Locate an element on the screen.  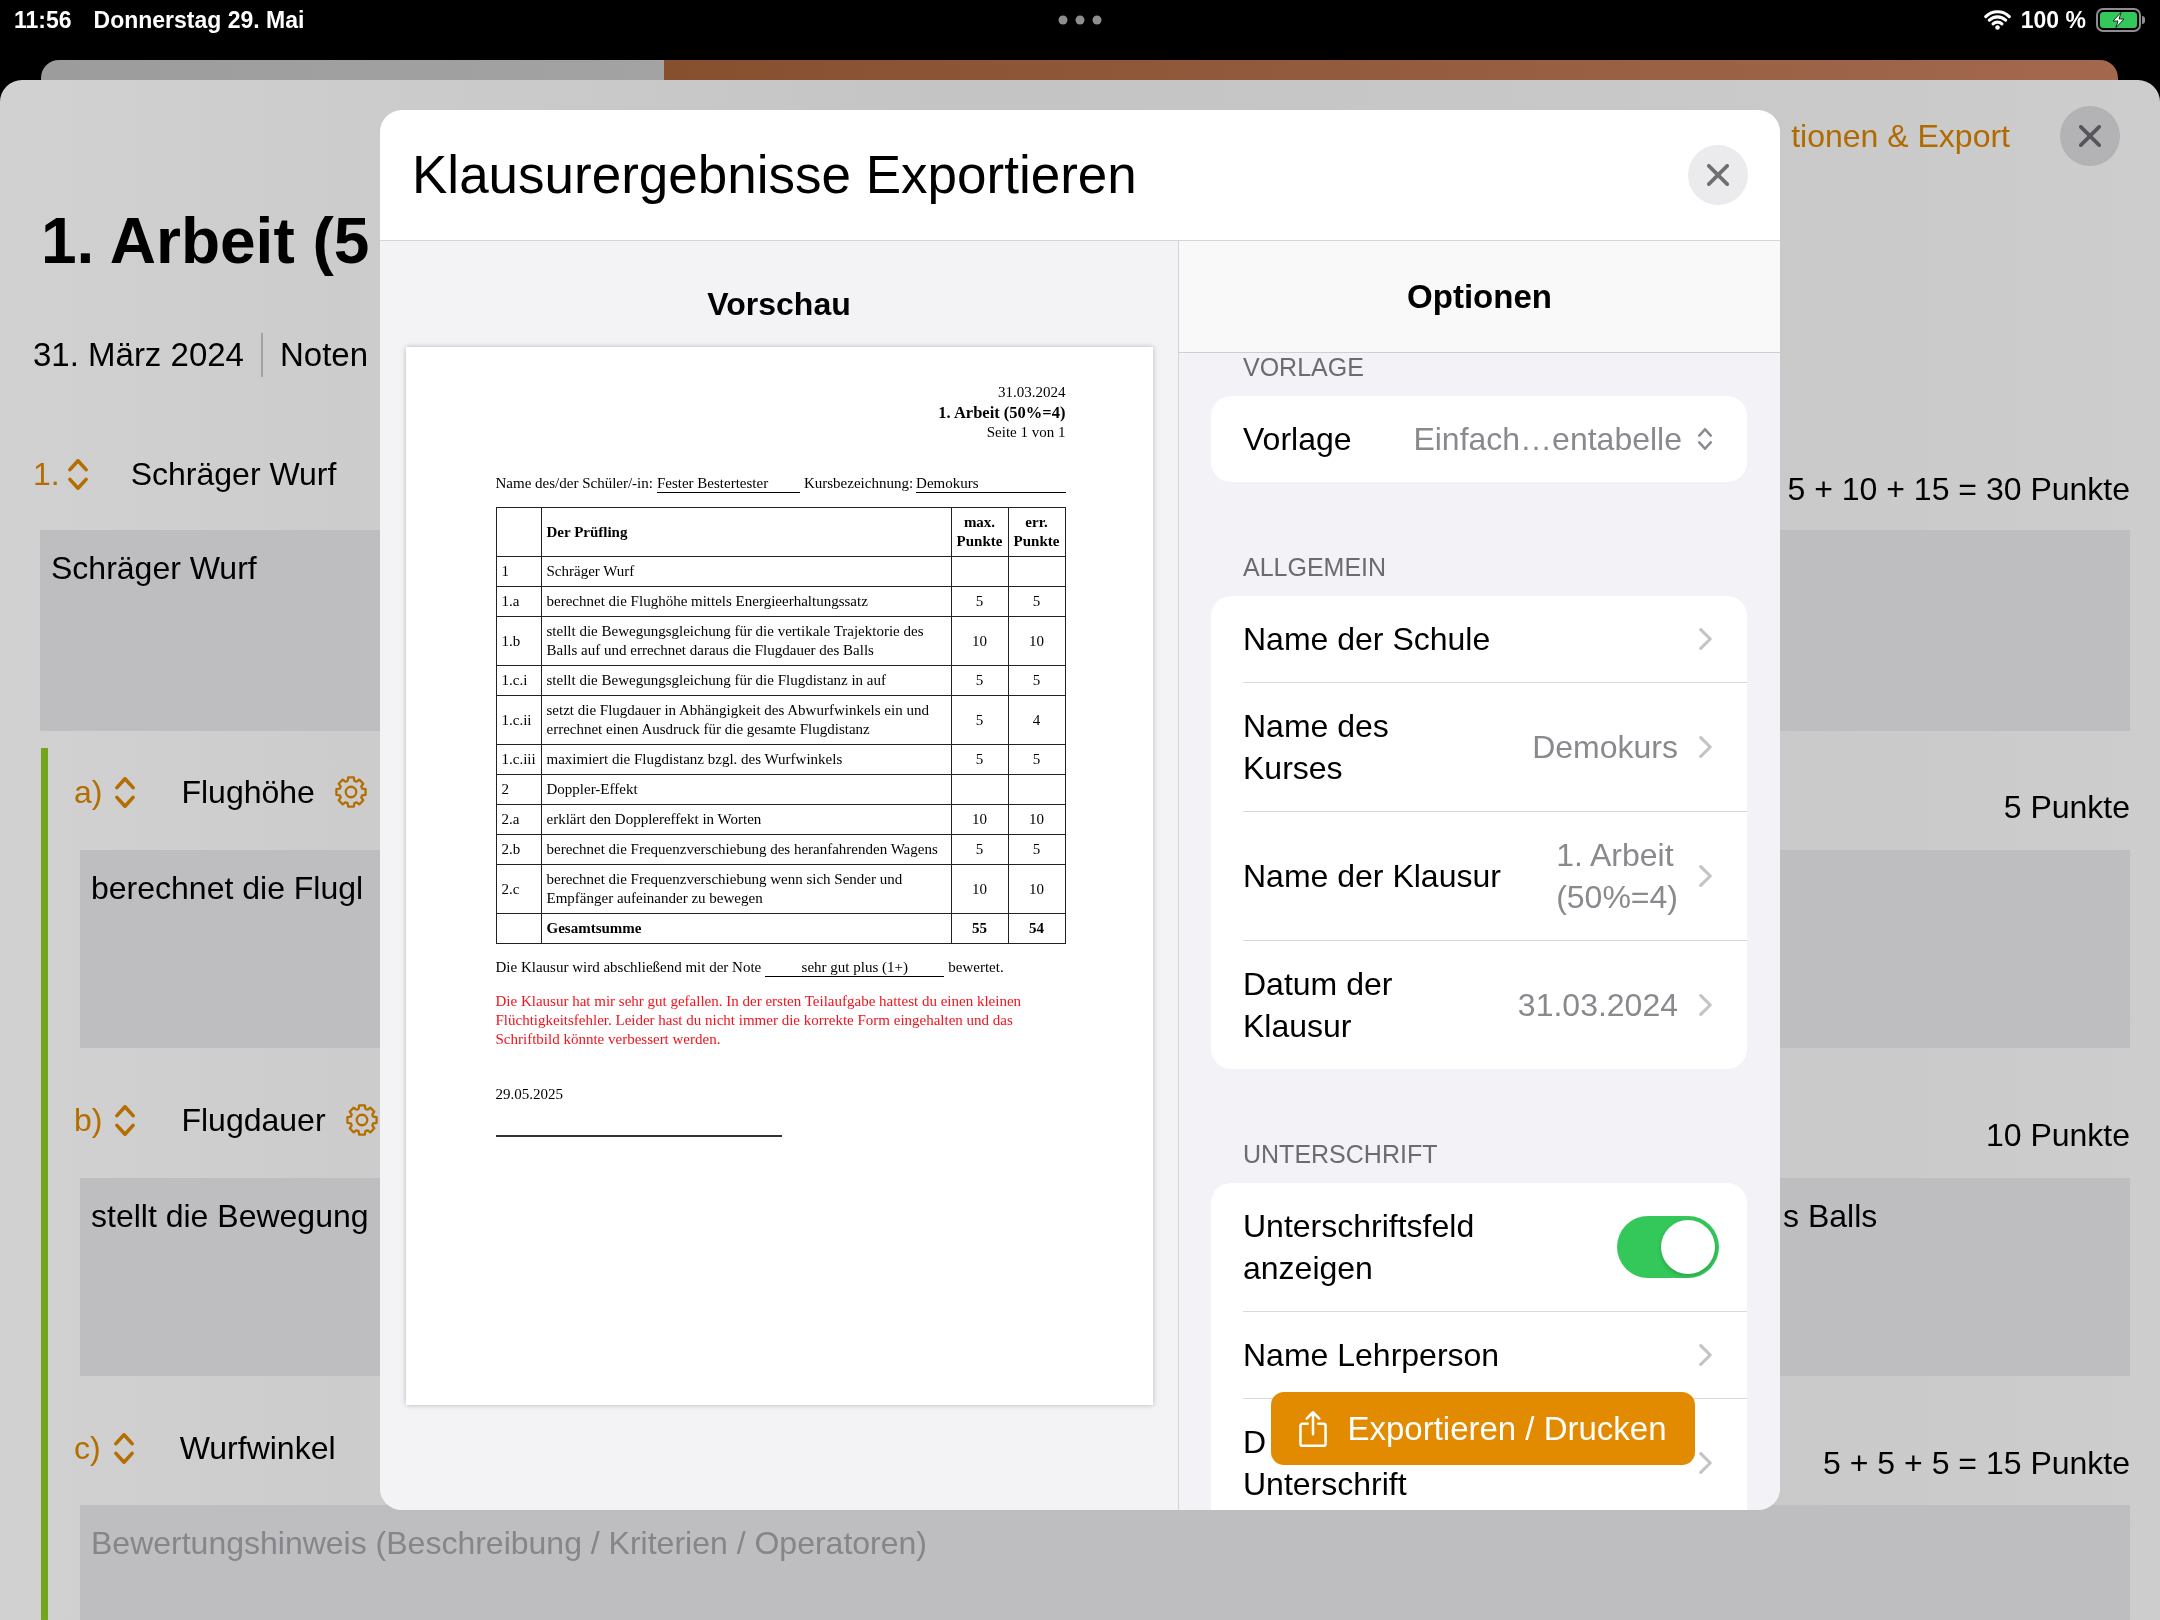
table-cell: 4 is located at coordinates (1036, 720).